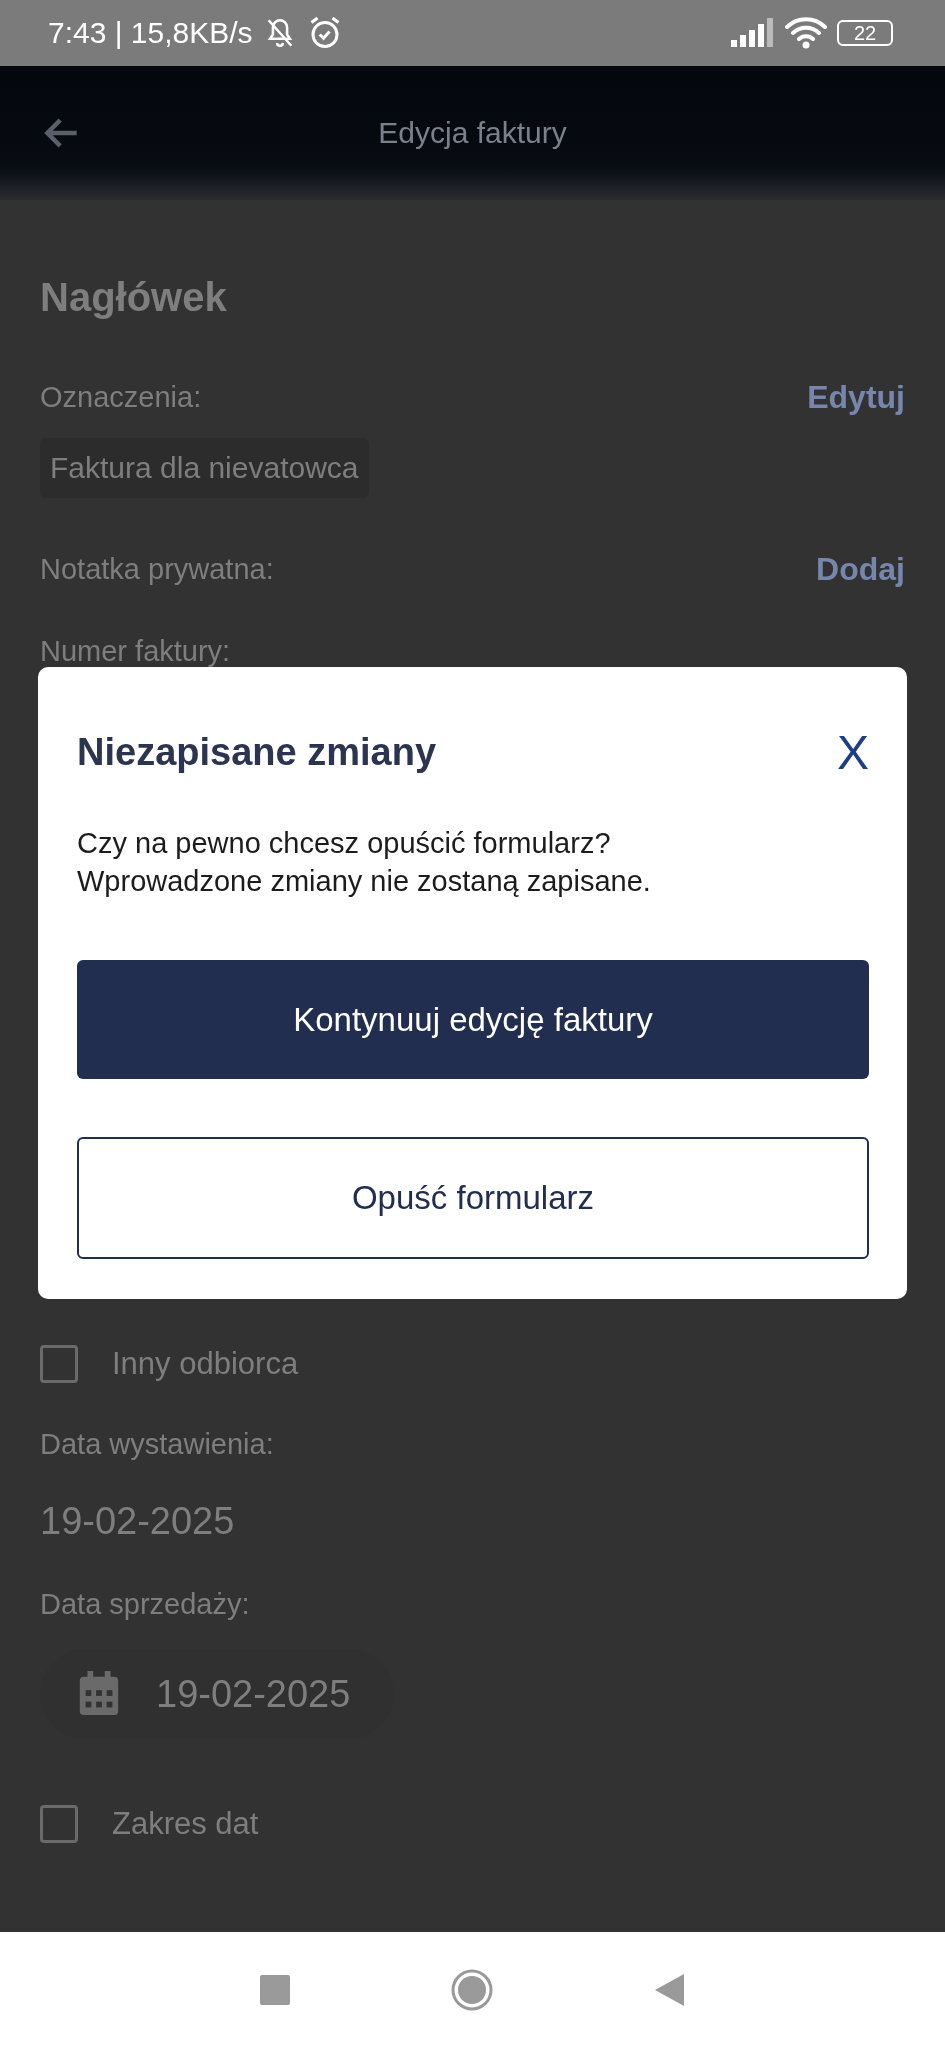 The width and height of the screenshot is (945, 2048). What do you see at coordinates (364, 862) in the screenshot?
I see `dialog-message: Czy na pewno chcesz opuścić formularz? Wprowadzone zmiany nie zostaną zapisane.` at bounding box center [364, 862].